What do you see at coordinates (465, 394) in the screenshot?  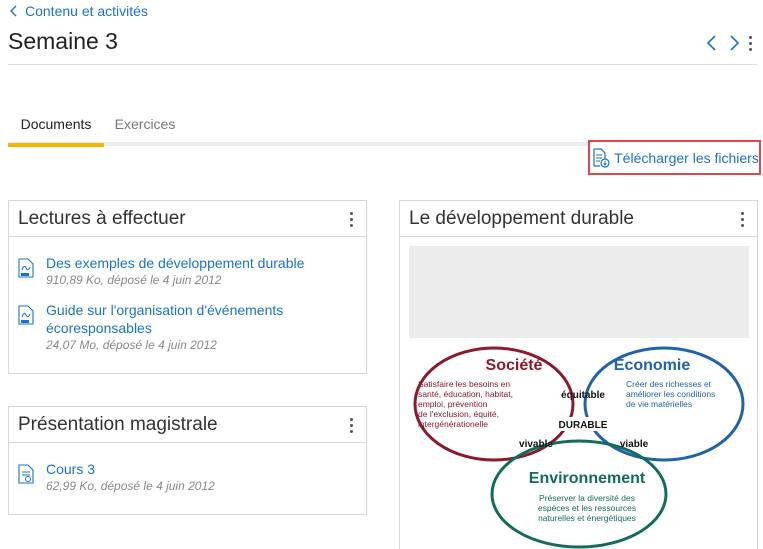 I see `societe-line: santé, éducation, habitat,` at bounding box center [465, 394].